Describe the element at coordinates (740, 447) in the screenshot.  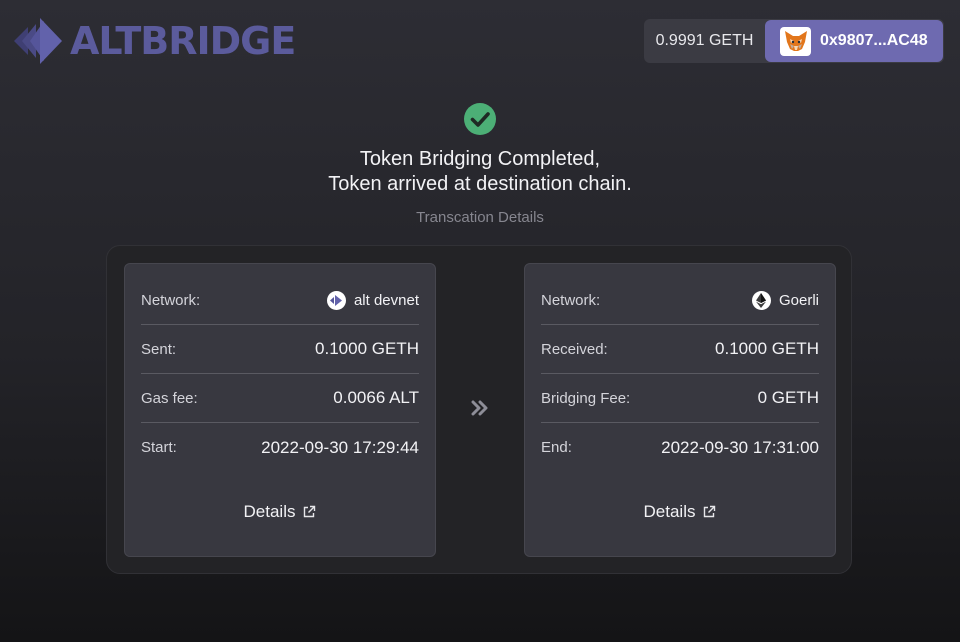
I see `end-time: 2022-09-30 17:31:00` at that location.